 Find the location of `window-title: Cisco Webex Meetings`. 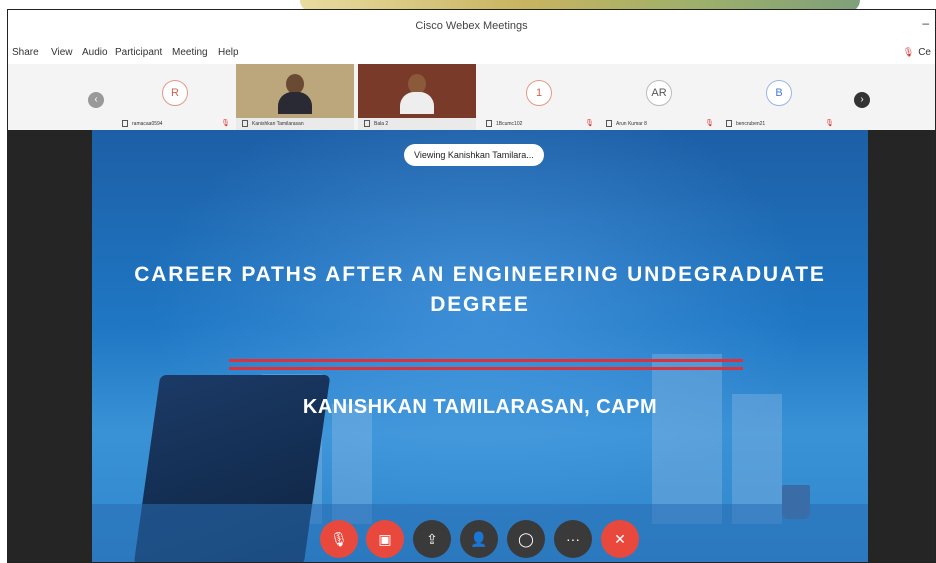

window-title: Cisco Webex Meetings is located at coordinates (471, 26).